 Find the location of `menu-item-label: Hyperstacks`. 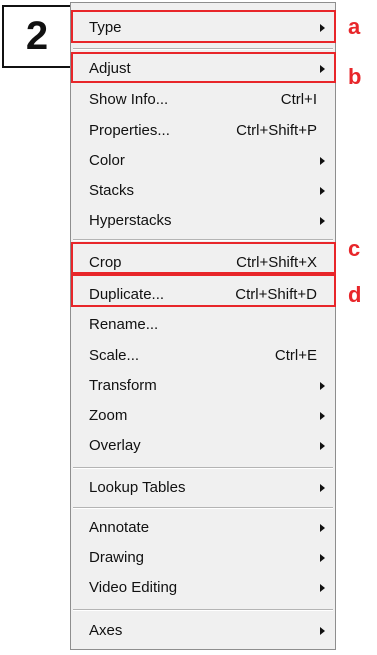

menu-item-label: Hyperstacks is located at coordinates (130, 220).